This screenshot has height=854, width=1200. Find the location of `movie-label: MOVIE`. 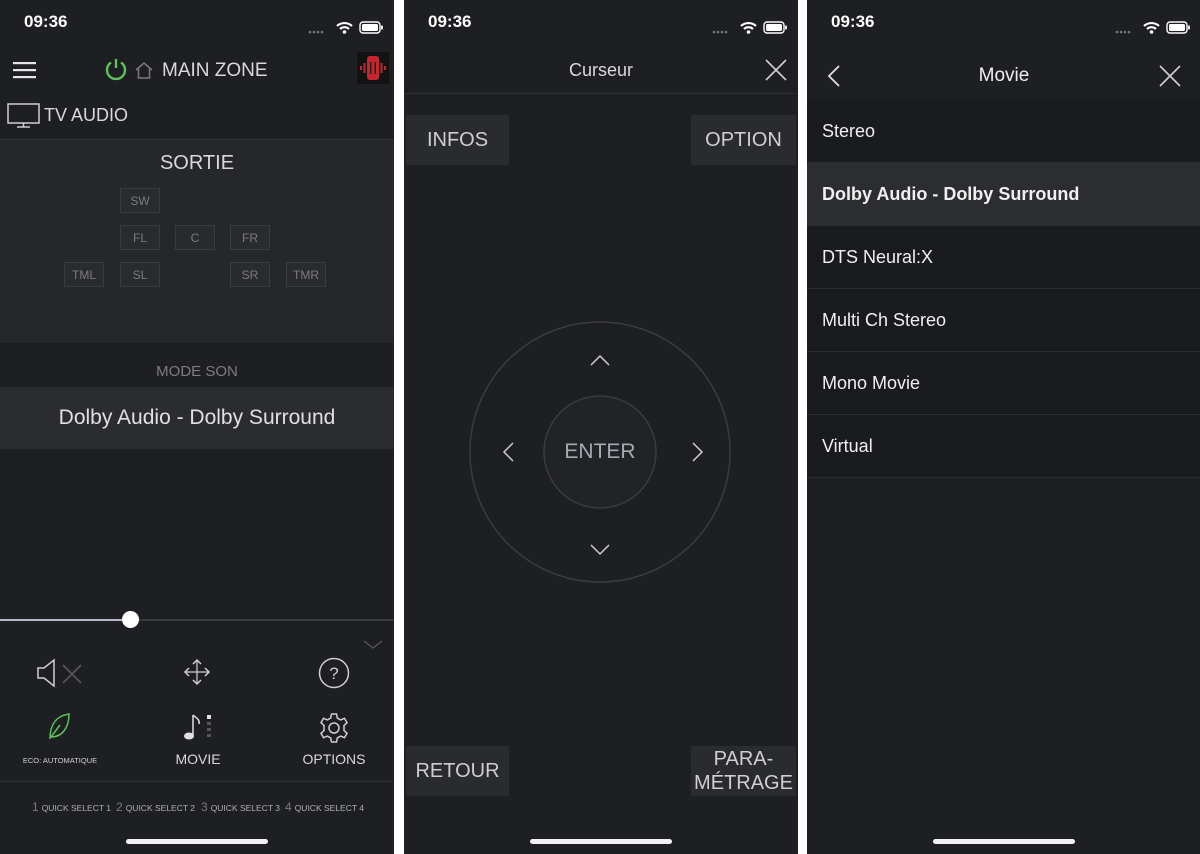

movie-label: MOVIE is located at coordinates (198, 759).